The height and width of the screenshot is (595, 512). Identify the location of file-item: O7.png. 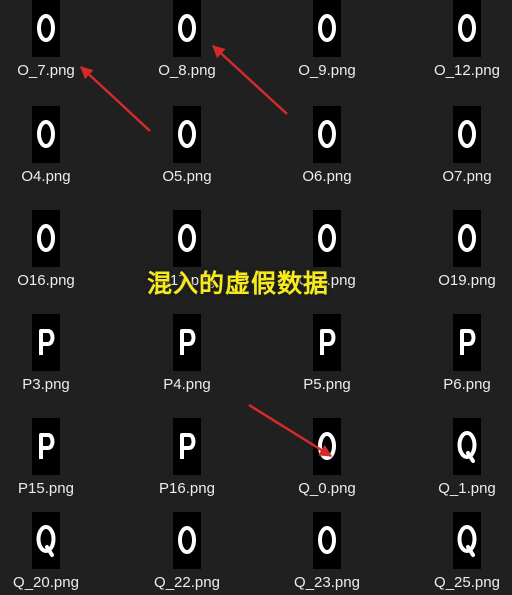
(466, 158).